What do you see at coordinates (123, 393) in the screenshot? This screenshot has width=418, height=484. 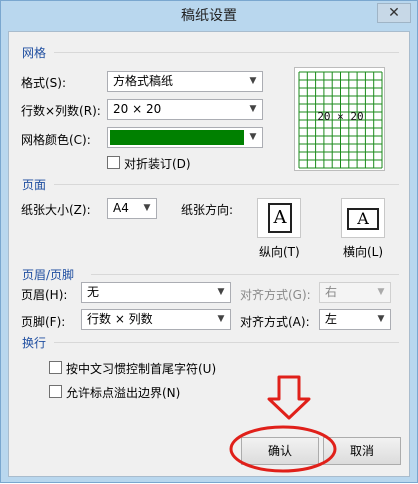 I see `punctuation-overflow-label: 允许标点溢出边界(N)` at bounding box center [123, 393].